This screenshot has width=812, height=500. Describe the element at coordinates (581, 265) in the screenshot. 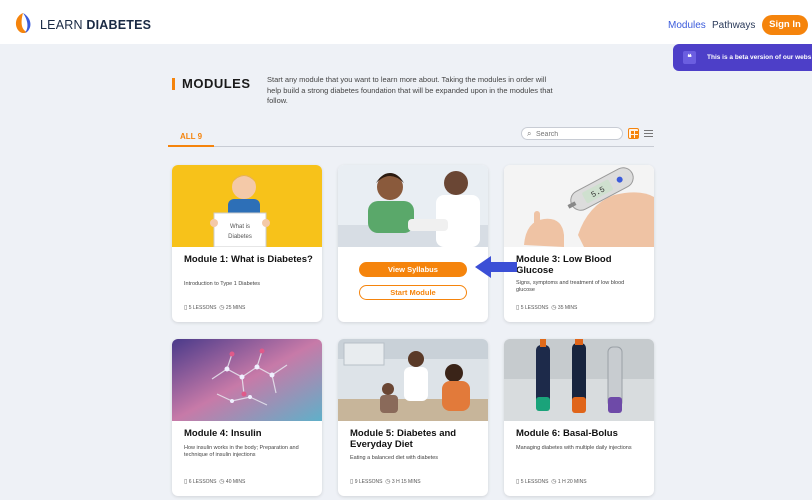

I see `module-title: Module 3: Low Blood Glucose` at that location.